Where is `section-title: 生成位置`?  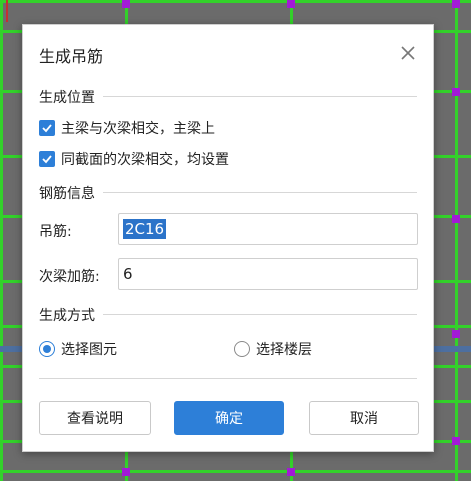
section-title: 生成位置 is located at coordinates (71, 97).